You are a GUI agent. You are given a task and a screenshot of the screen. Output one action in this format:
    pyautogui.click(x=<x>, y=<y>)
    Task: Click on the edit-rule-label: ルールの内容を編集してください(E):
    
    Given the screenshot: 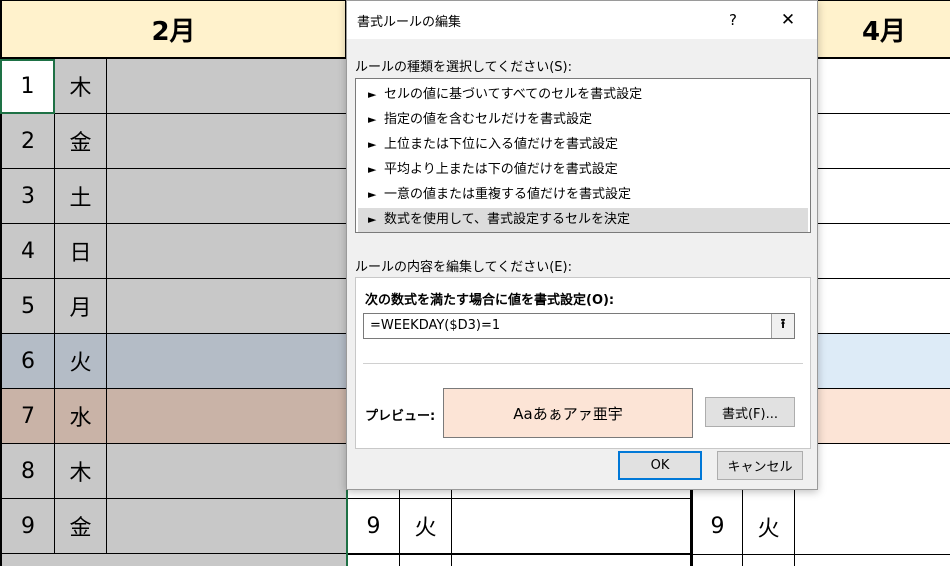 What is the action you would take?
    pyautogui.click(x=463, y=267)
    